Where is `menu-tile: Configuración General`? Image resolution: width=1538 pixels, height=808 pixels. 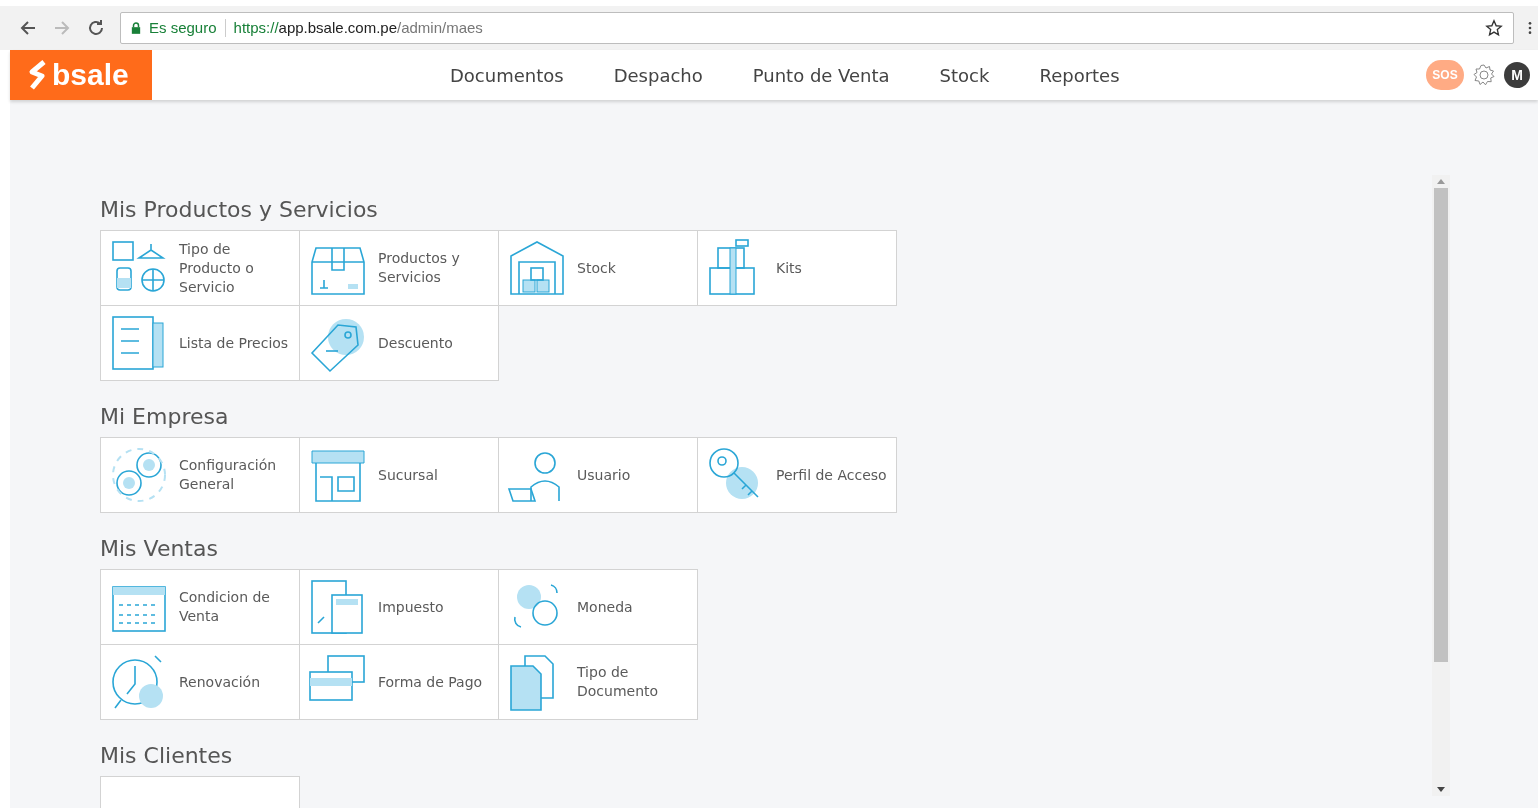 menu-tile: Configuración General is located at coordinates (200, 475).